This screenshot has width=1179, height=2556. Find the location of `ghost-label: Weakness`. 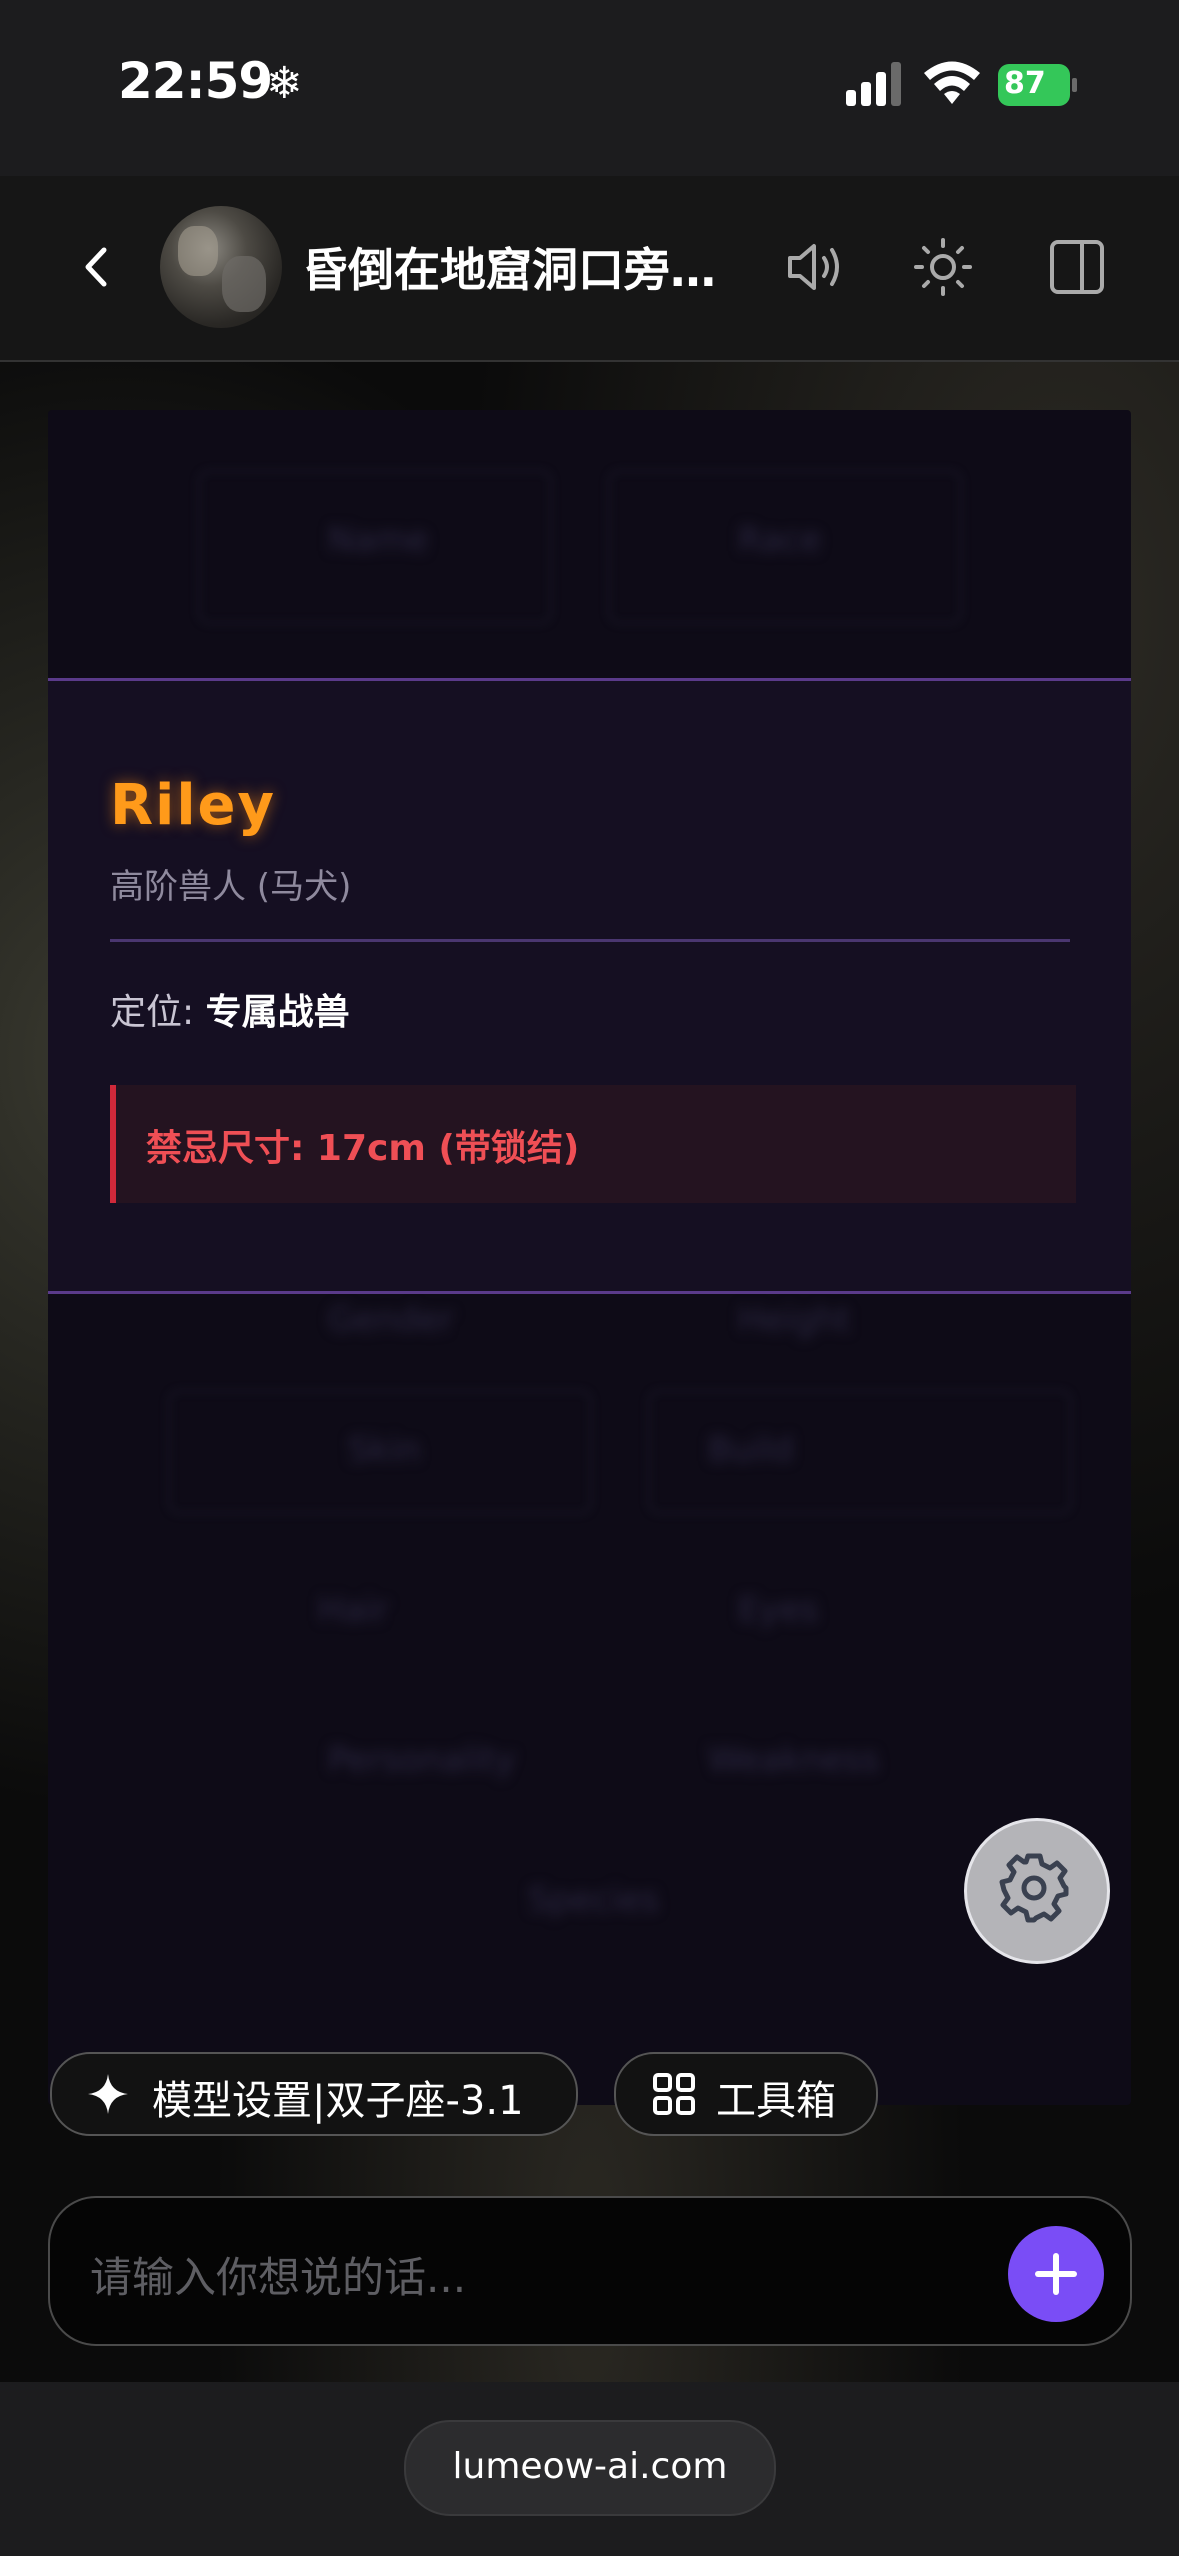

ghost-label: Weakness is located at coordinates (793, 1760).